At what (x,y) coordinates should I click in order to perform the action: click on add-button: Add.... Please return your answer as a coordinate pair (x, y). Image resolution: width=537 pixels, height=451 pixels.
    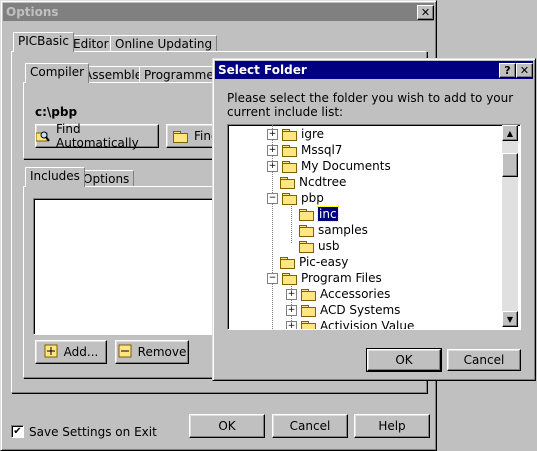
    Looking at the image, I should click on (71, 352).